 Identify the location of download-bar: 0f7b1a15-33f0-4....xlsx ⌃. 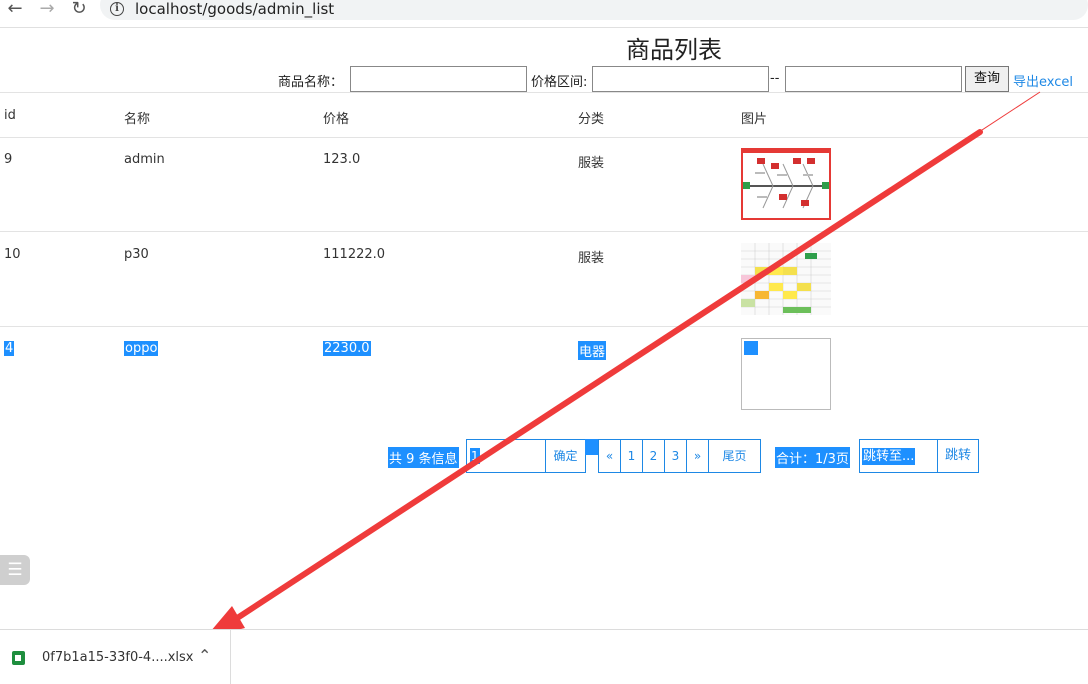
(544, 656).